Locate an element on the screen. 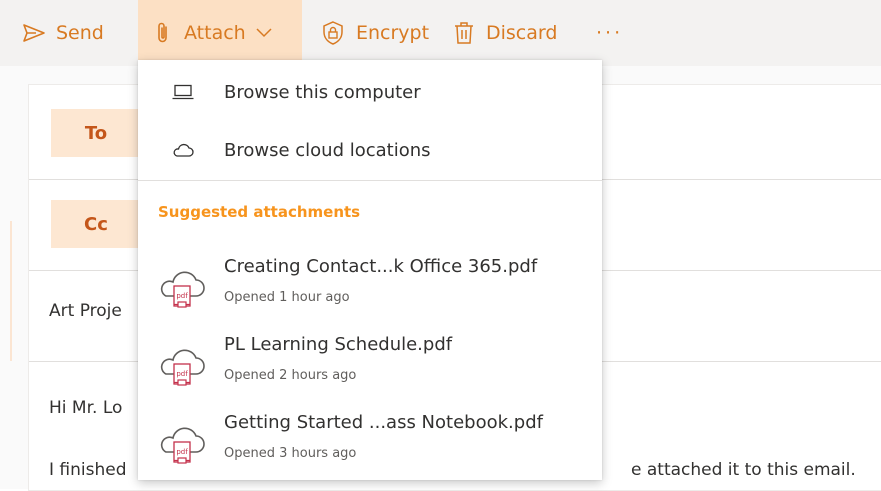  attach-button: Attach is located at coordinates (220, 33).